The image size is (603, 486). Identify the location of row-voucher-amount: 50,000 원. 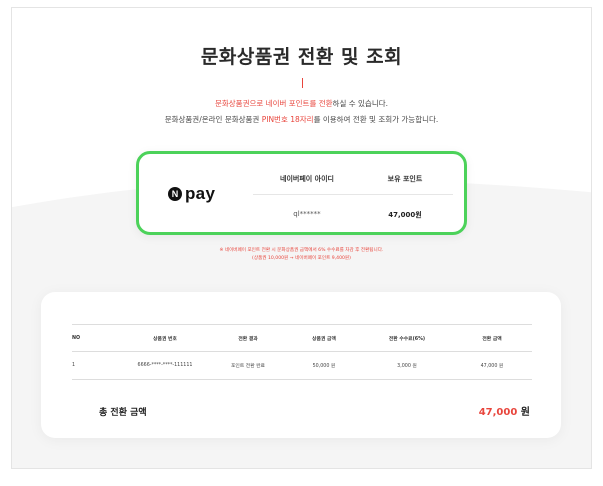
(324, 366).